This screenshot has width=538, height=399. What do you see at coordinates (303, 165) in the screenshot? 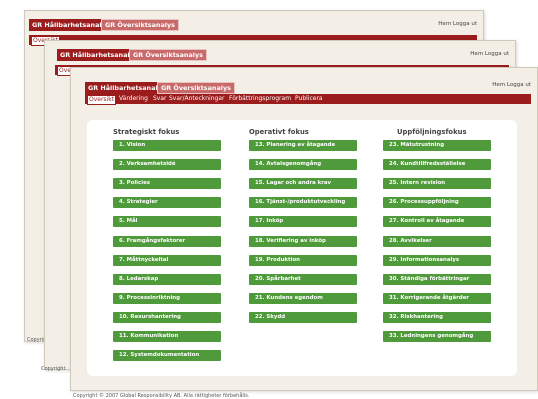
I see `focus-area-button: 14. Avtalsgenomgång` at bounding box center [303, 165].